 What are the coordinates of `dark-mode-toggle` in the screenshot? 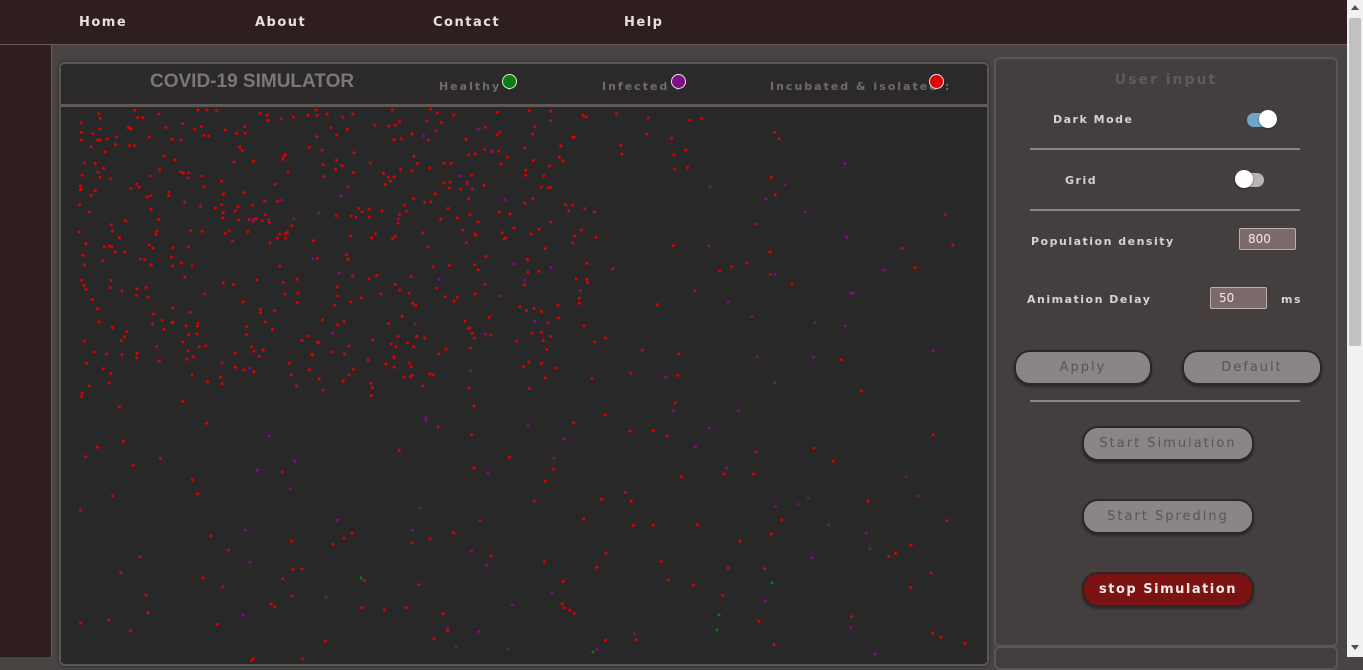 It's located at (1262, 119).